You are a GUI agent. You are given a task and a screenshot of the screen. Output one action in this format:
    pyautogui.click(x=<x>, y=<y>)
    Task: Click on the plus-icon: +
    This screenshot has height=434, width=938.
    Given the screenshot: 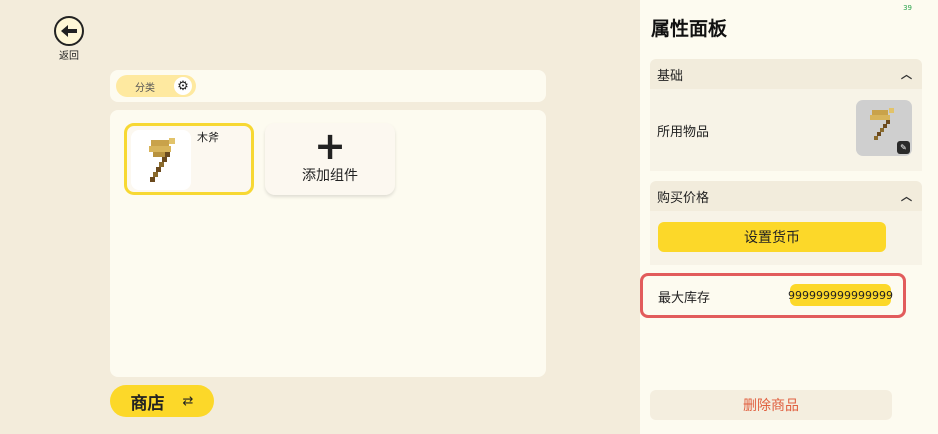 What is the action you would take?
    pyautogui.click(x=330, y=146)
    